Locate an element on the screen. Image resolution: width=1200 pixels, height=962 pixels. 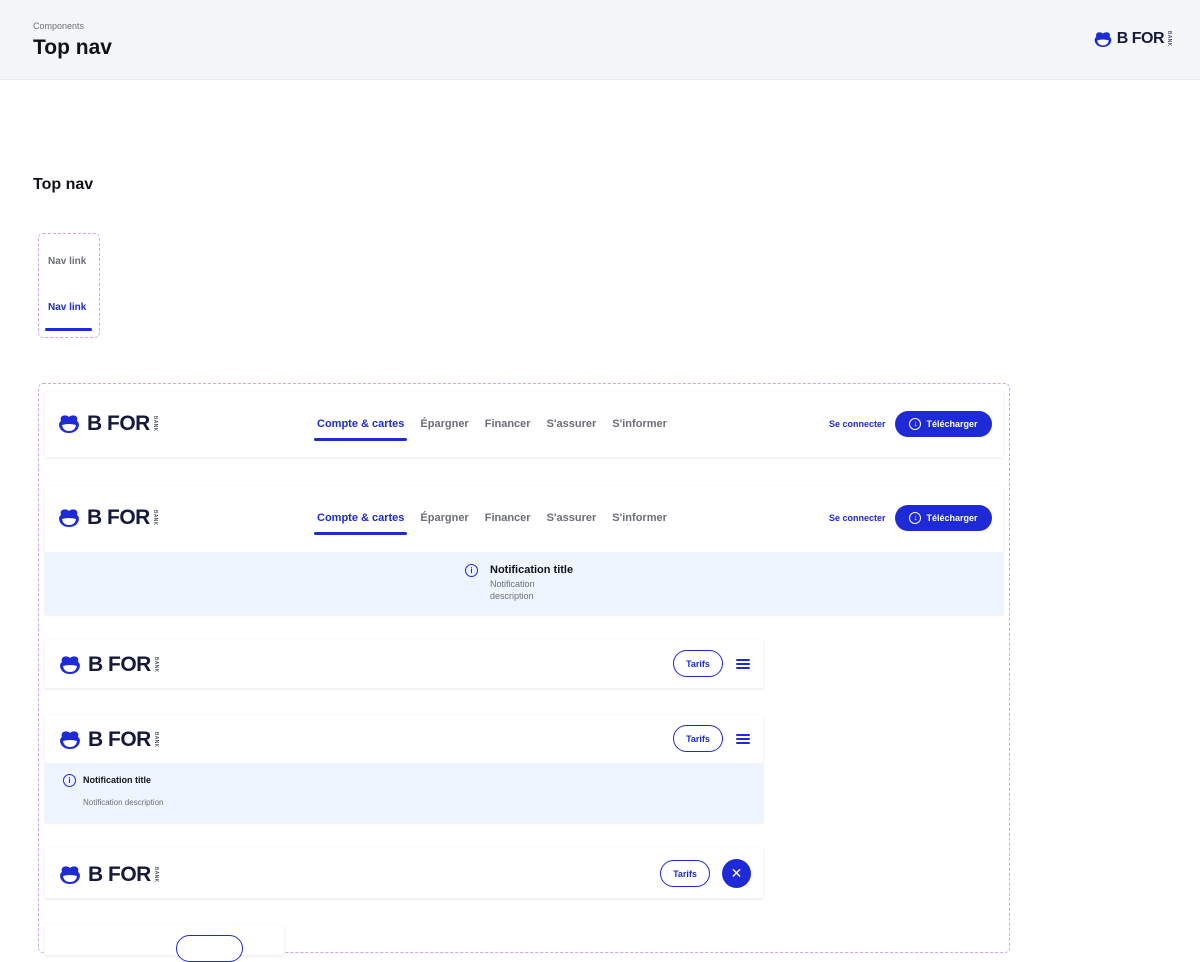
nav-link-active-indicator is located at coordinates (68, 329).